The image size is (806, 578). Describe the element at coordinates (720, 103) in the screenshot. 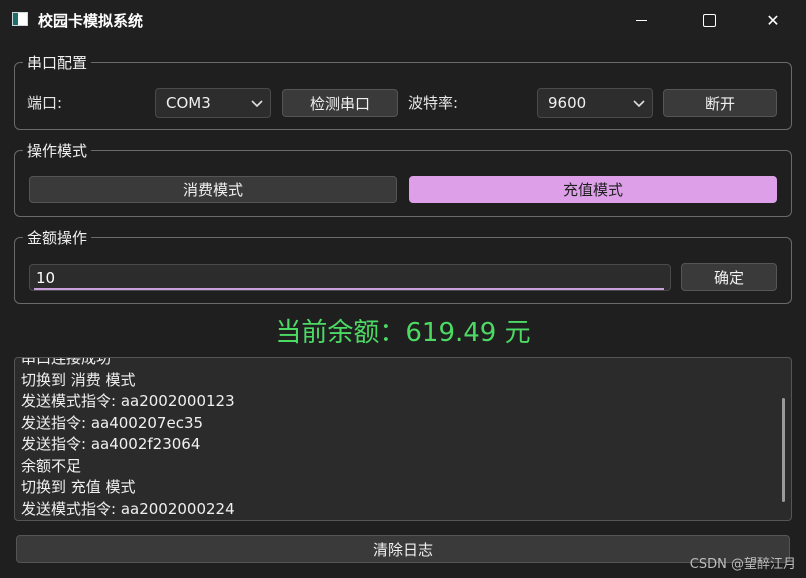

I see `disconnect-button: 断开` at that location.